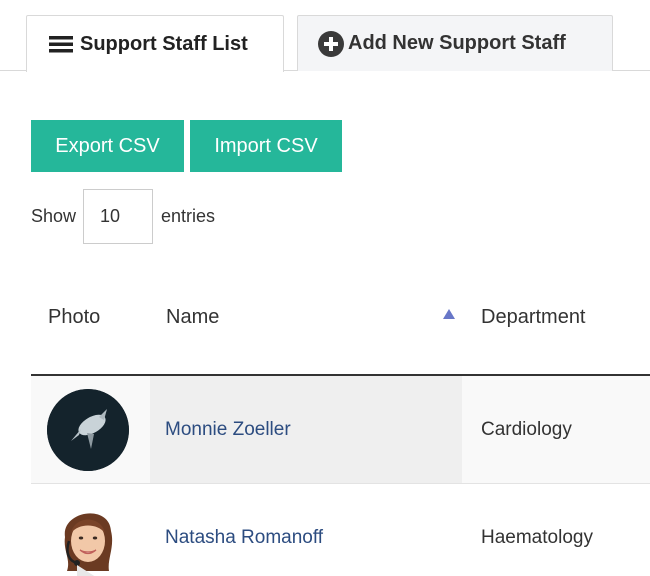  Describe the element at coordinates (244, 538) in the screenshot. I see `staff-name-link: Natasha Romanoff` at that location.